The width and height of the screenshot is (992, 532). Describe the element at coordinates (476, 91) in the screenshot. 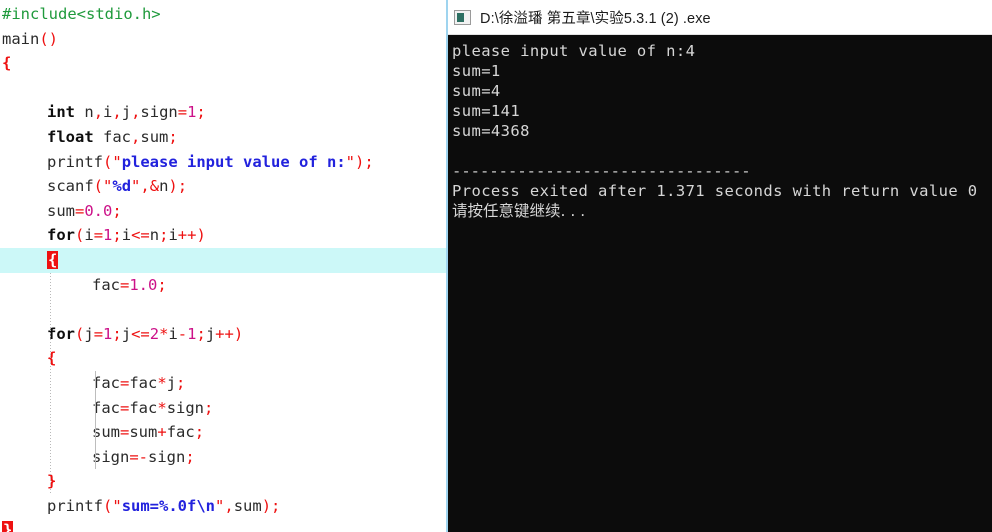

I see `console-output-line: sum=4` at that location.